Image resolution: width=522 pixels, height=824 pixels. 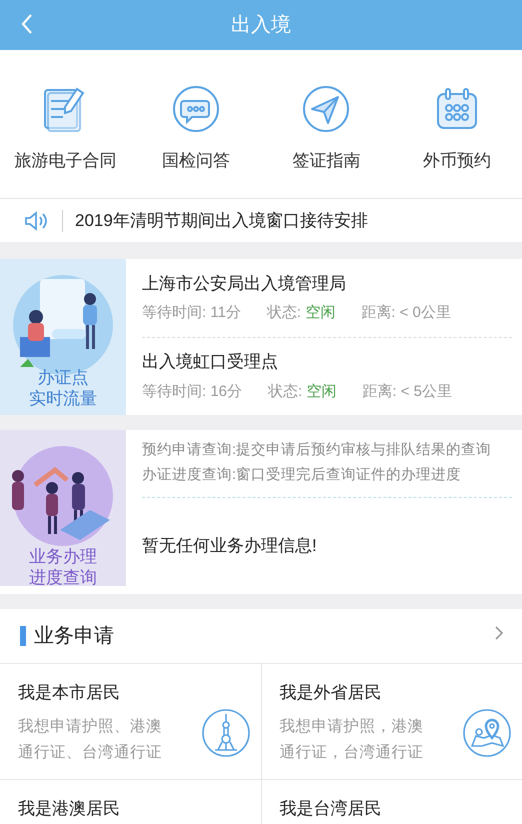 I want to click on chat-bubble-icon, so click(x=196, y=109).